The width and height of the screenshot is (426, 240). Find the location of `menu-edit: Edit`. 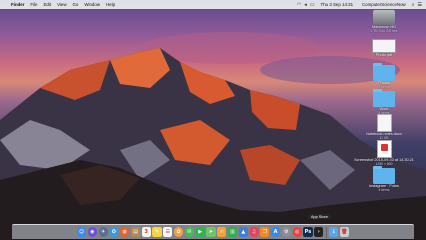

menu-edit: Edit is located at coordinates (48, 4).